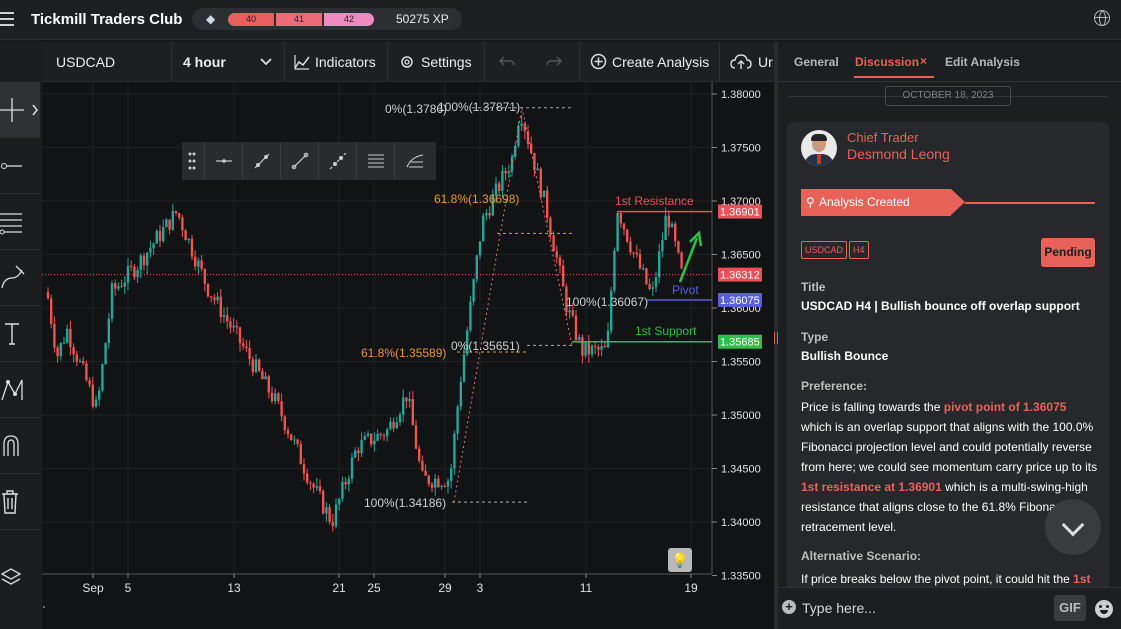  What do you see at coordinates (85, 61) in the screenshot?
I see `symbol-selector: USDCAD` at bounding box center [85, 61].